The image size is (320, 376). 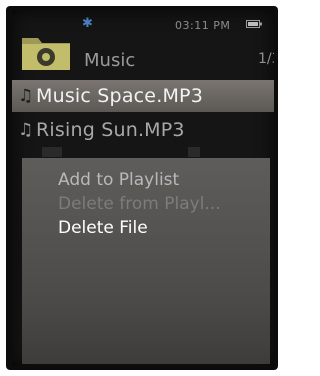 What do you see at coordinates (110, 60) in the screenshot?
I see `folder-title: Music` at bounding box center [110, 60].